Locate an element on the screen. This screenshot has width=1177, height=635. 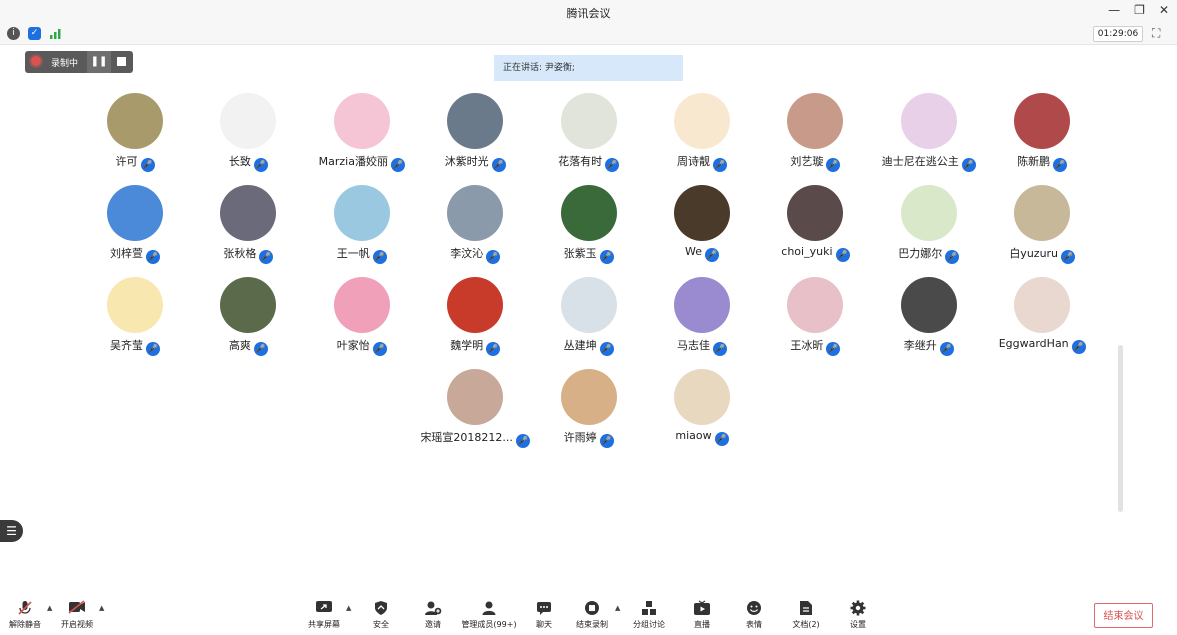
share-screen-button: 共享屏幕 is located at coordinates (324, 615).